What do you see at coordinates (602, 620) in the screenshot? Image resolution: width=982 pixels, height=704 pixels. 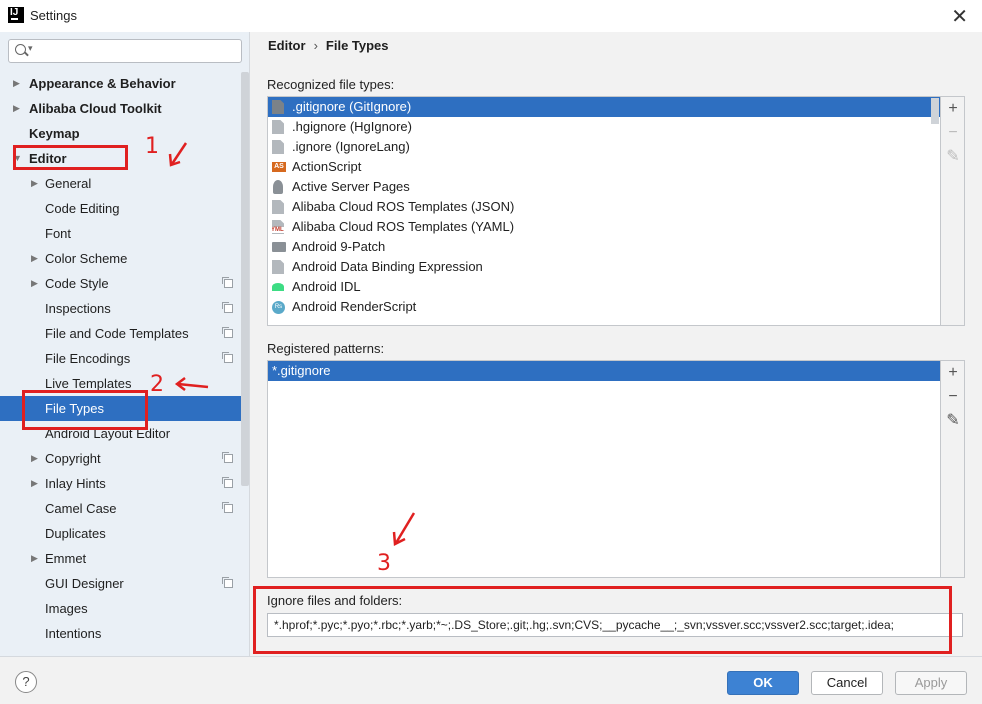 I see `annotation-box-ignore-files` at bounding box center [602, 620].